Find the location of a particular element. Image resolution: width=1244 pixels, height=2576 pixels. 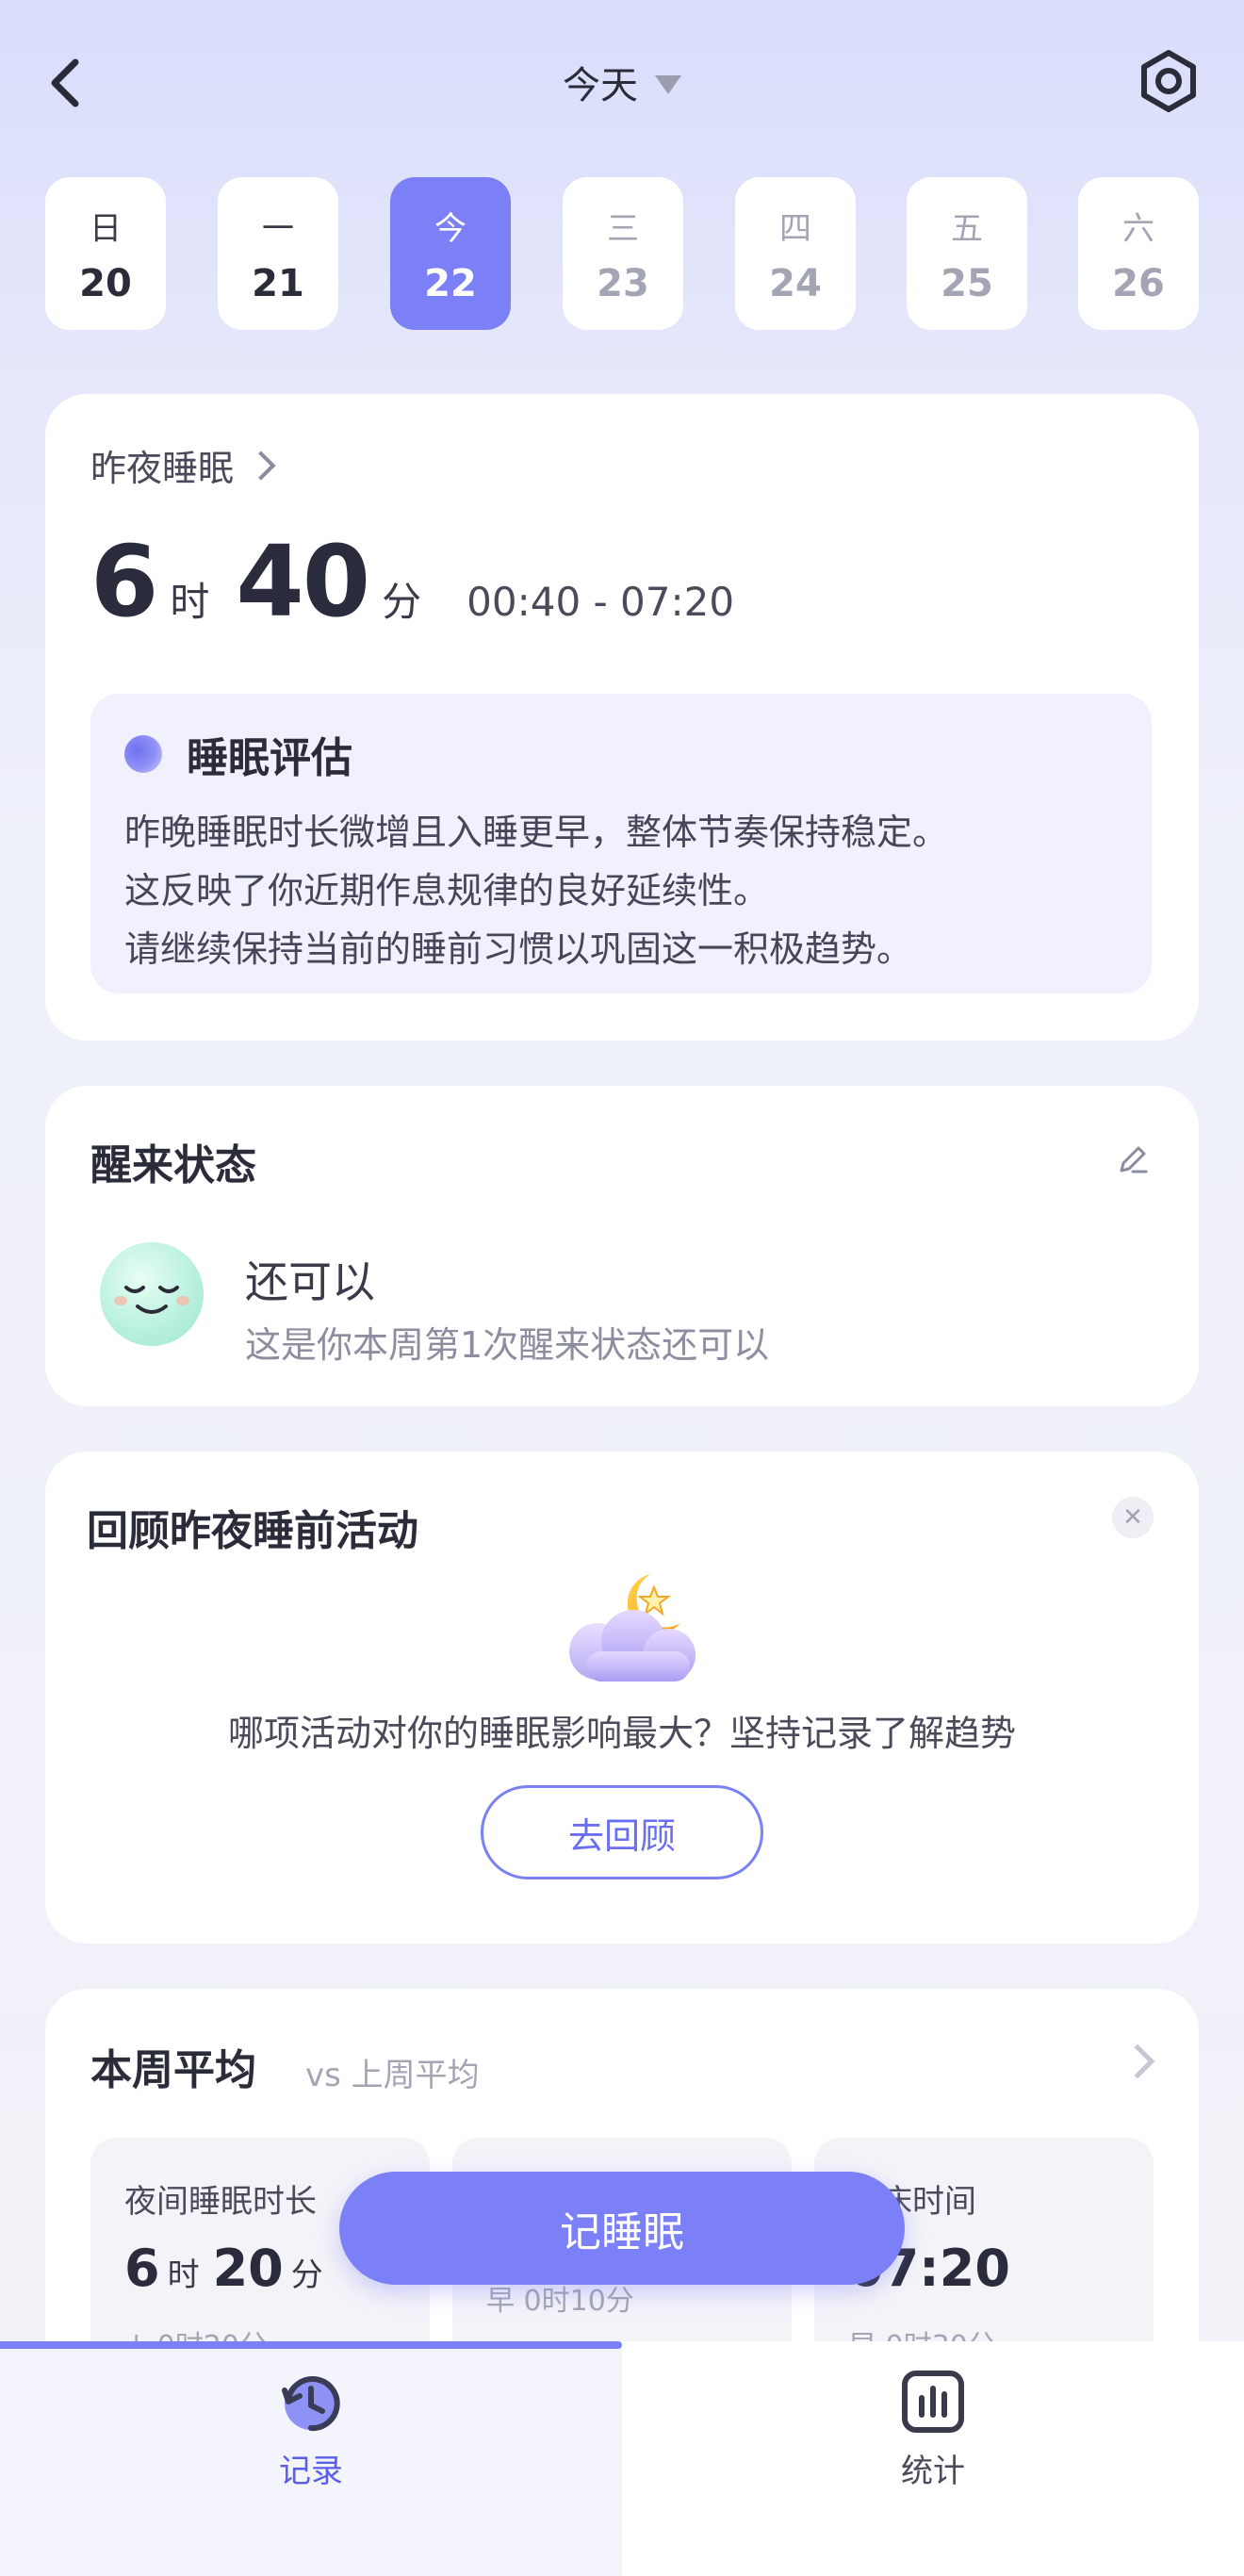

wake-state-card: 醒来状态 还可以 这是你本周第1次醒来状态还可以 is located at coordinates (622, 1246).